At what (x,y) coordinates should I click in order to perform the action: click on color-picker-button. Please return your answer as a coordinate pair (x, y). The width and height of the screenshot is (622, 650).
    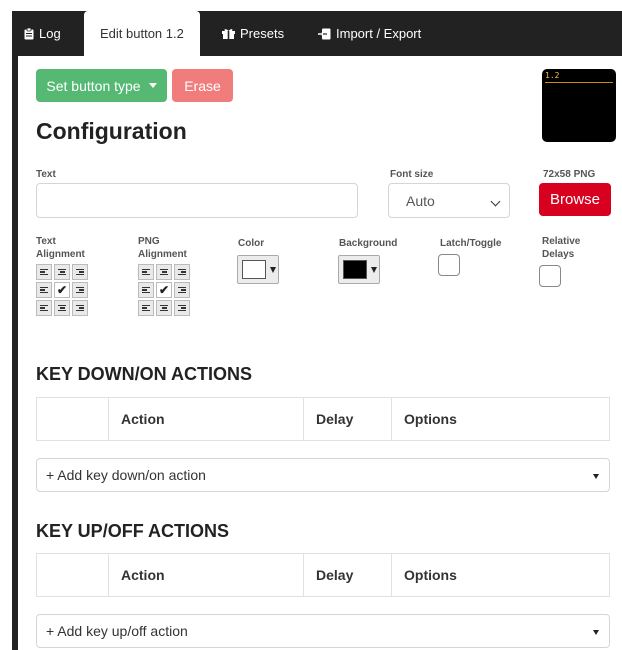
    Looking at the image, I should click on (258, 269).